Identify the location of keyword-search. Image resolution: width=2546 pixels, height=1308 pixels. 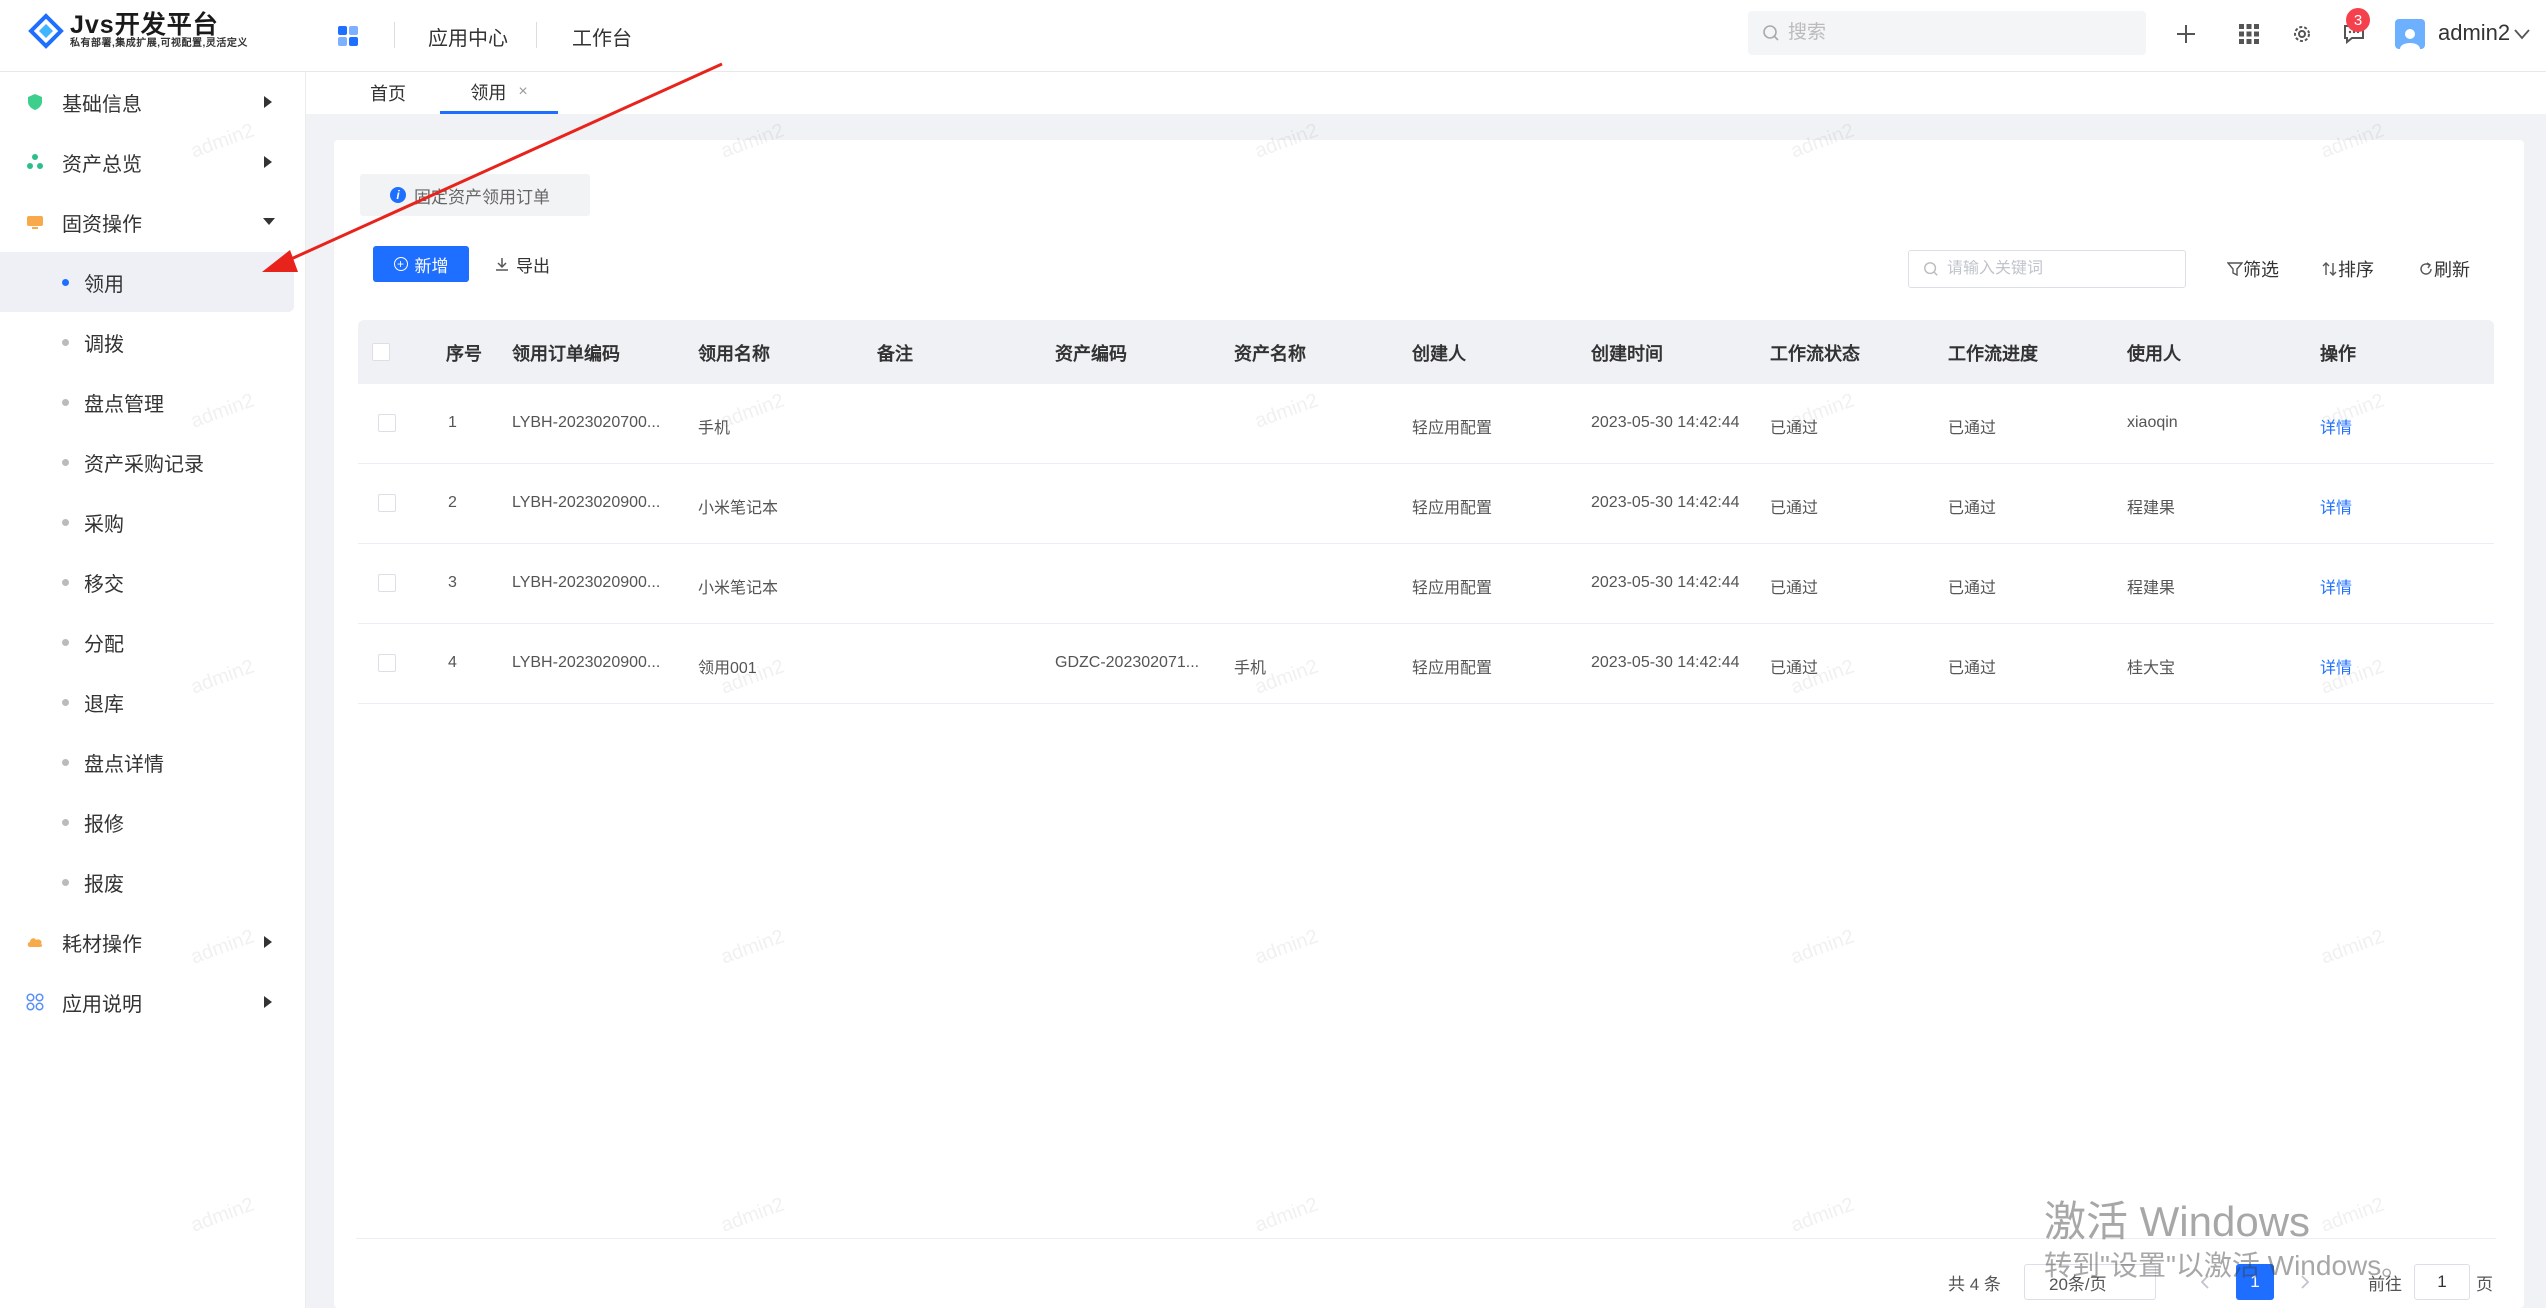
(2047, 269).